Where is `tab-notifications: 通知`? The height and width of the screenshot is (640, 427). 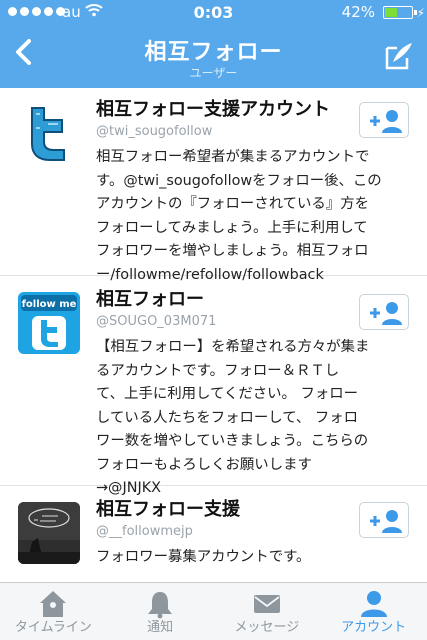 tab-notifications: 通知 is located at coordinates (160, 611).